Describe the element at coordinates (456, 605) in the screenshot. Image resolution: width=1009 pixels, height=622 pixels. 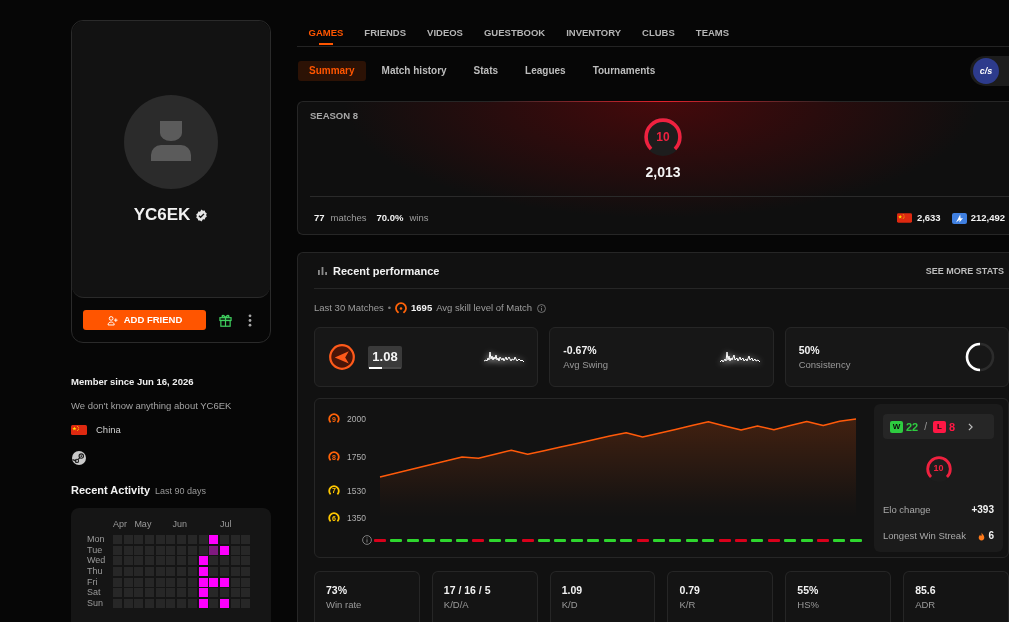
I see `stat-label: K/D/A` at that location.